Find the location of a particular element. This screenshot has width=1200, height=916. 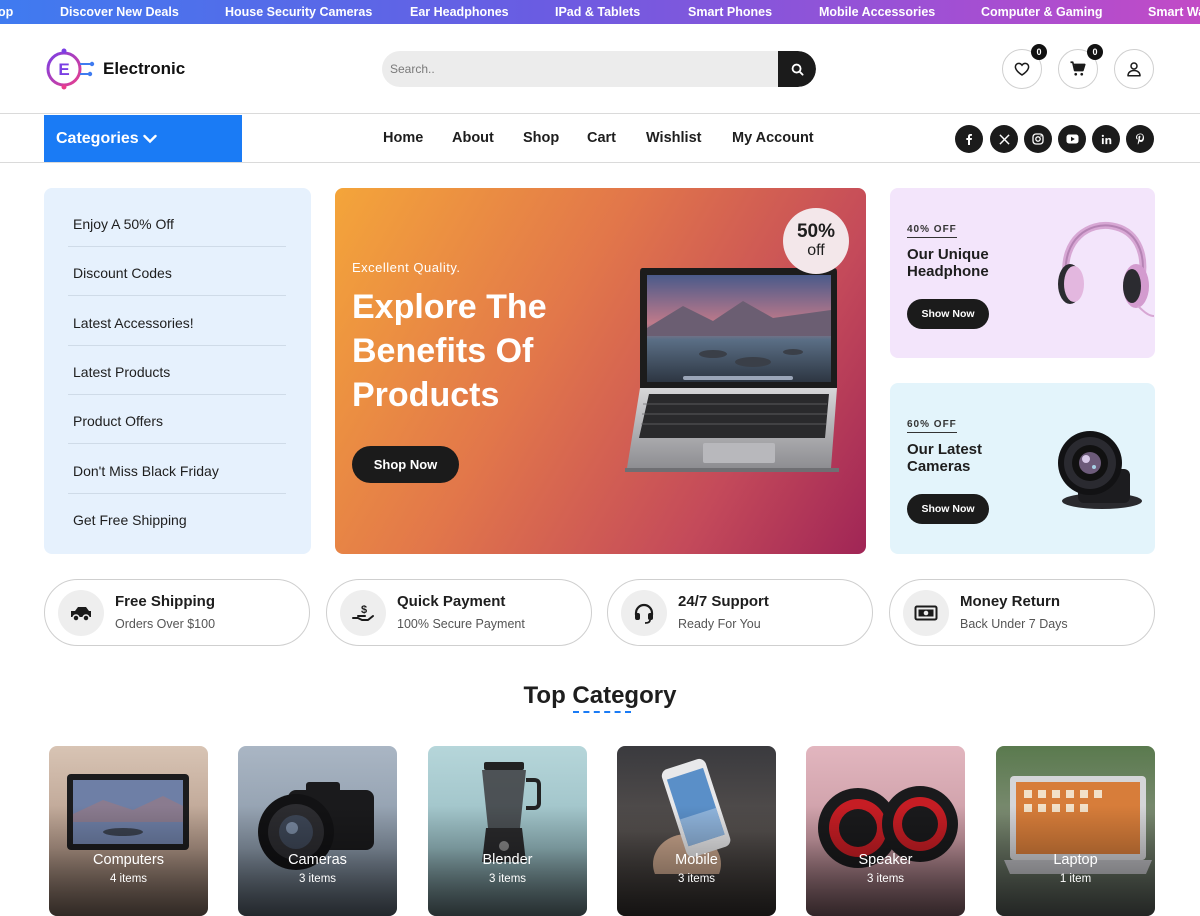

discount-badge: 50% off is located at coordinates (816, 241).